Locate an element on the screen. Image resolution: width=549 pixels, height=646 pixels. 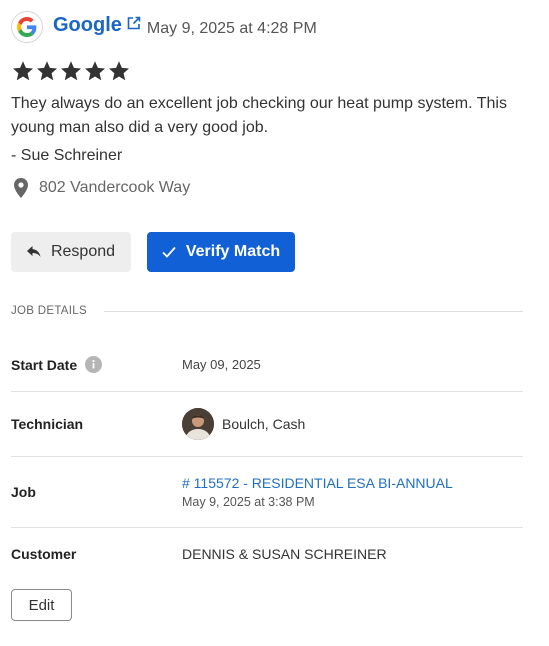
star-rating is located at coordinates (71, 71).